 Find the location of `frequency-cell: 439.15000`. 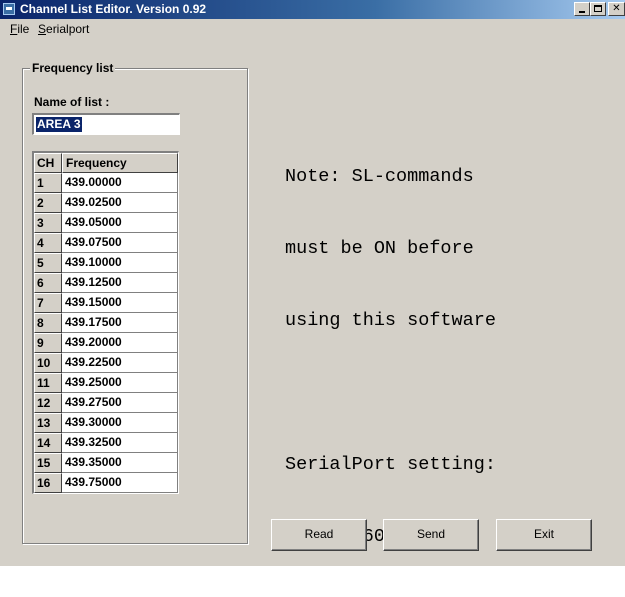

frequency-cell: 439.15000 is located at coordinates (120, 303).